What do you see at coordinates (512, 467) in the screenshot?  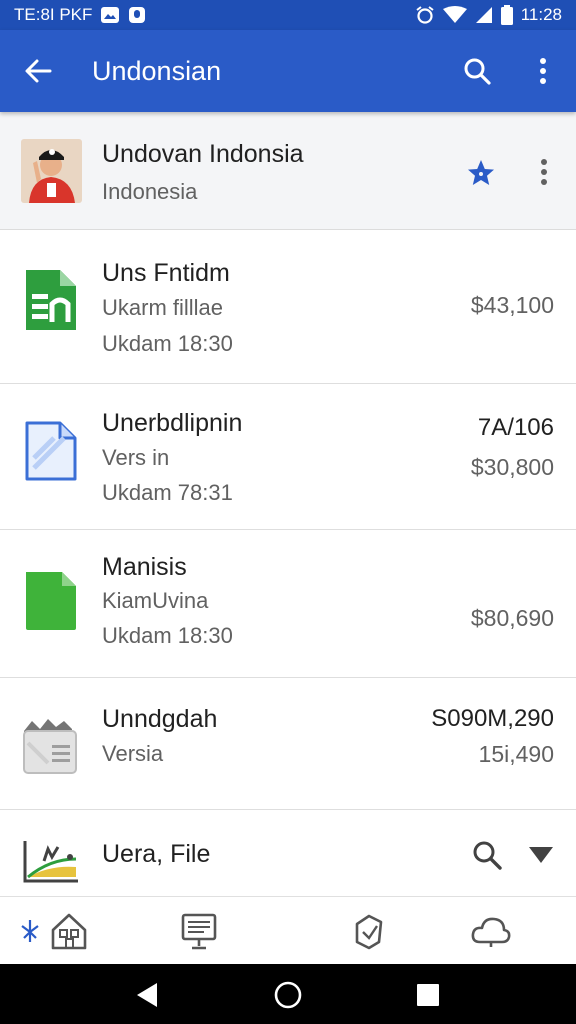 I see `file-amount: $30,800` at bounding box center [512, 467].